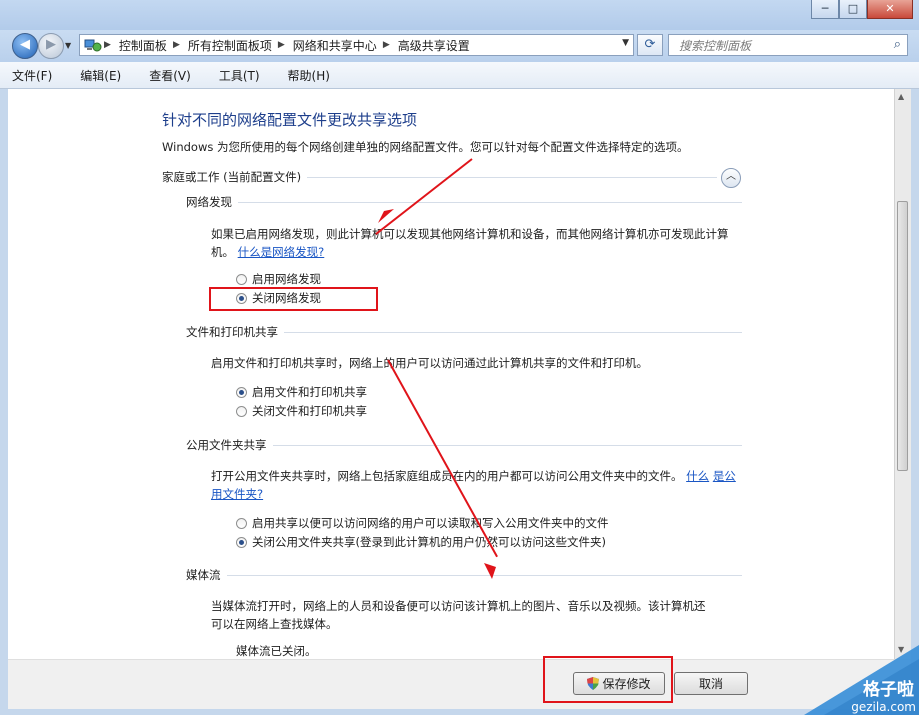 The width and height of the screenshot is (919, 715). I want to click on annotation-save-highlight-box, so click(608, 679).